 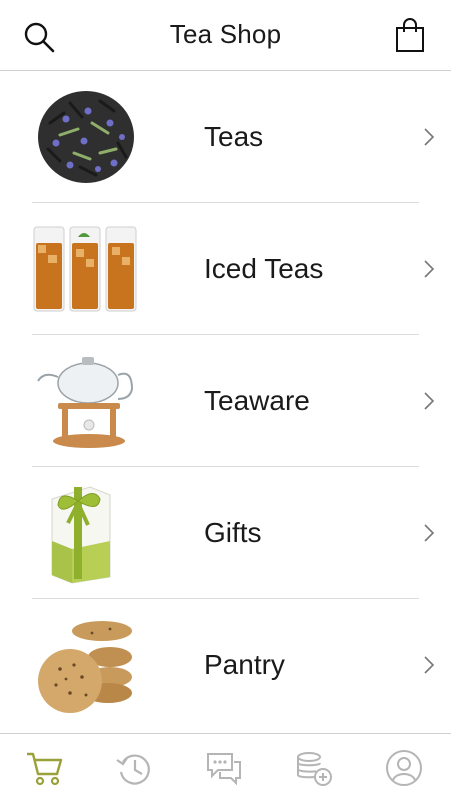 I want to click on category-label: Teas, so click(x=234, y=136).